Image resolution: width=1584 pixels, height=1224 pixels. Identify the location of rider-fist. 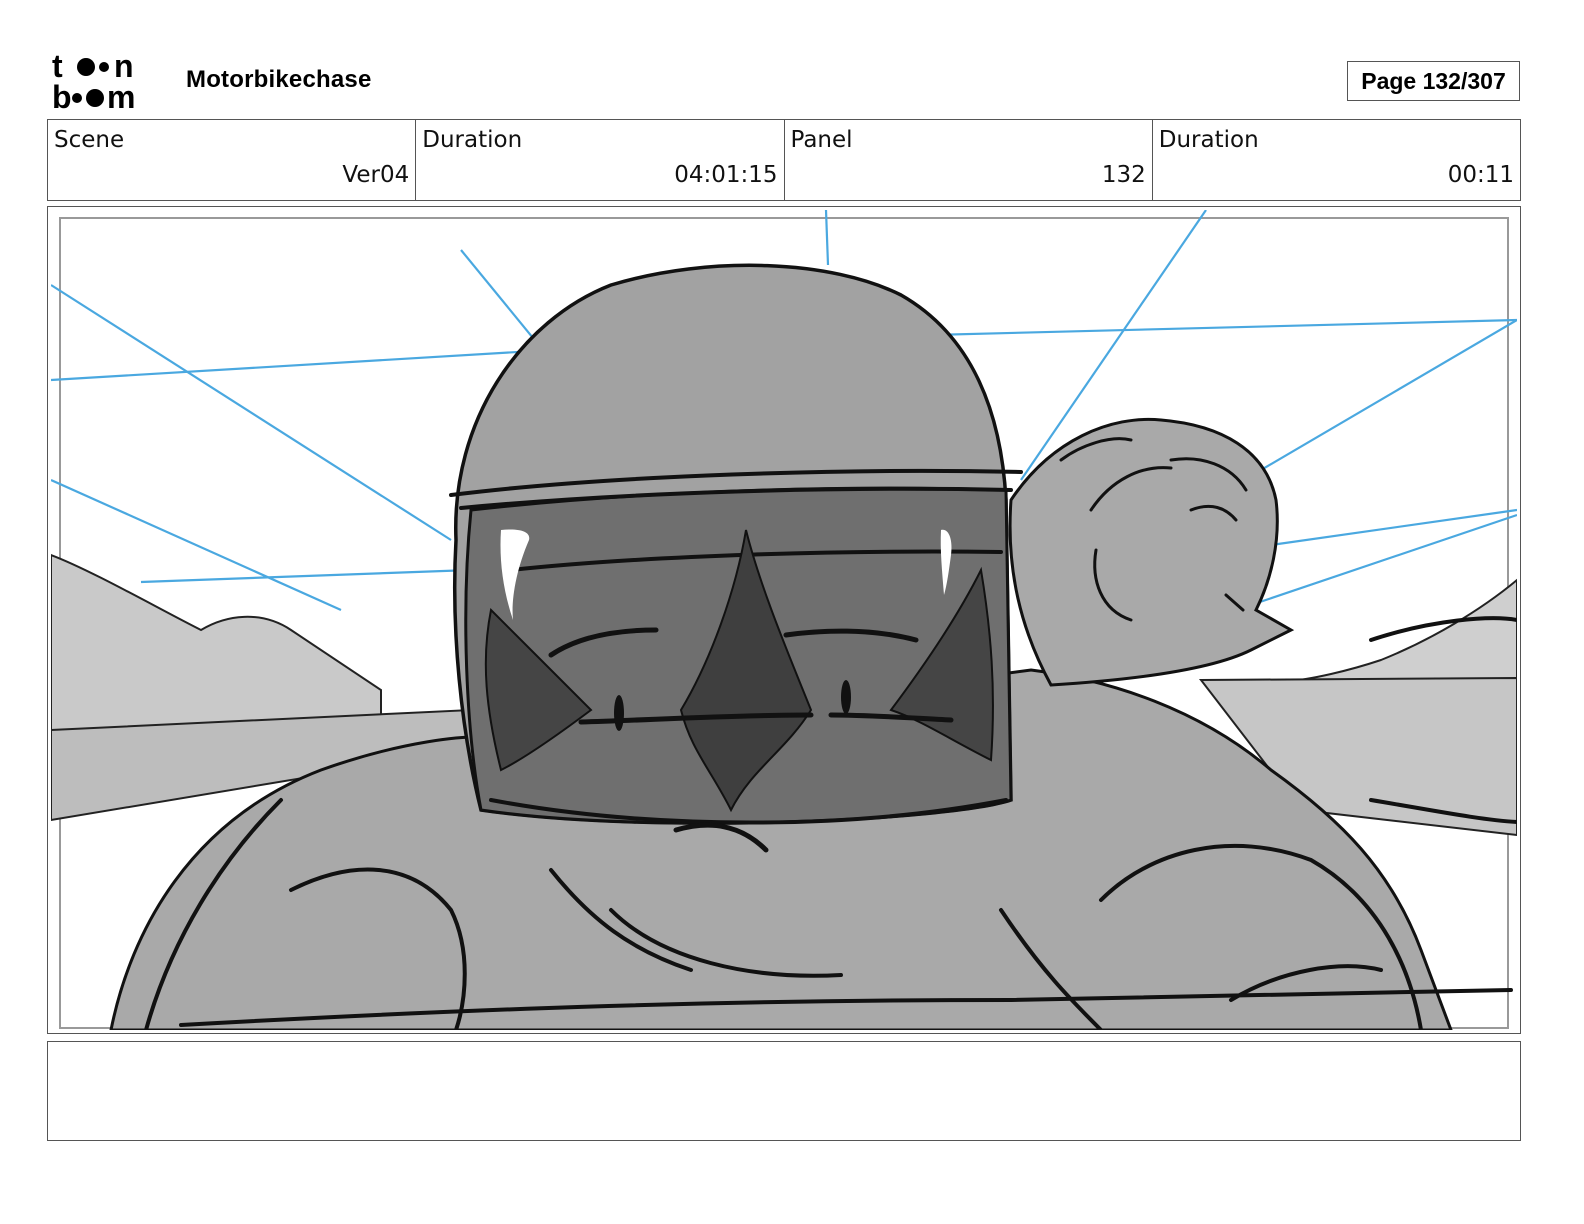
(1151, 552).